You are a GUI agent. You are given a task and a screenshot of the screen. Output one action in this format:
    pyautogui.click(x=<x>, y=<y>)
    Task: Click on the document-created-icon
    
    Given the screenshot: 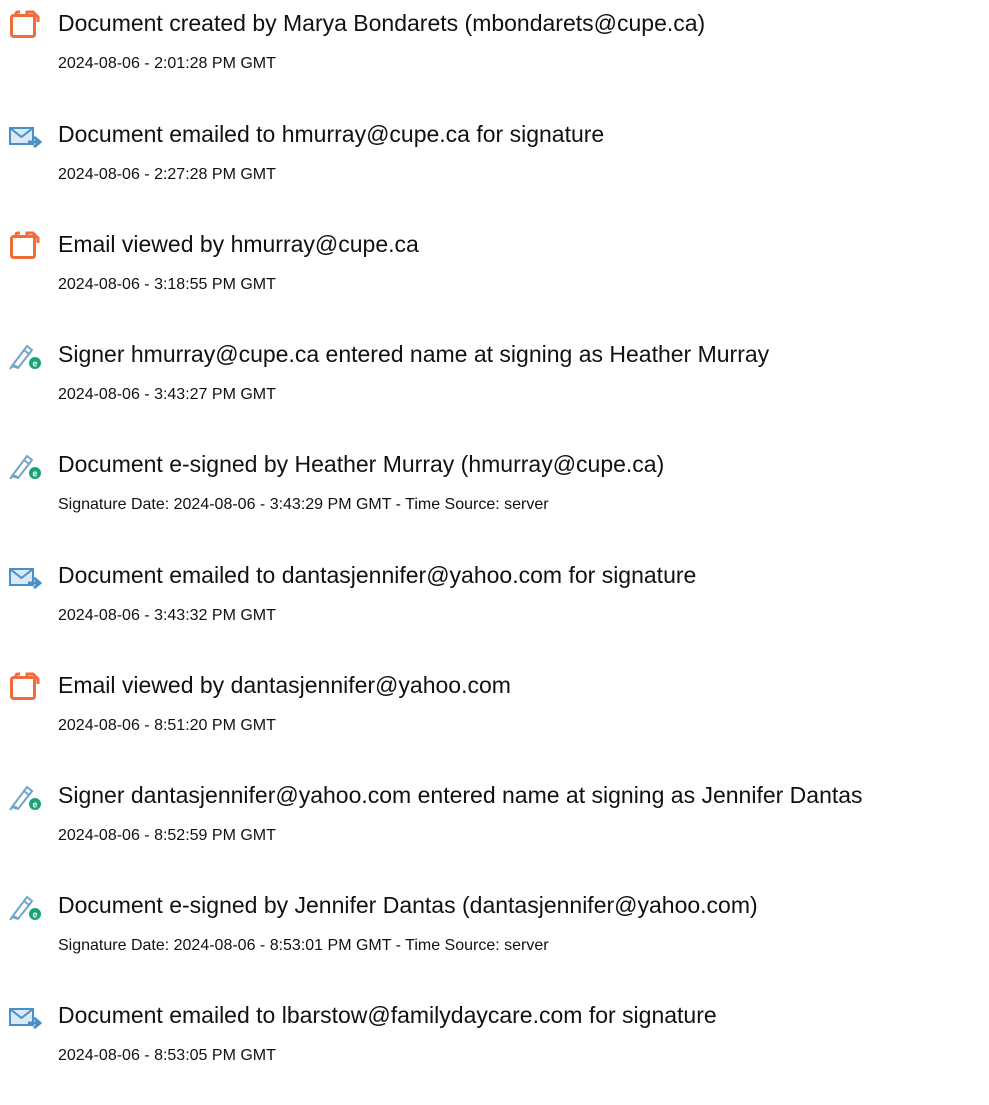 What is the action you would take?
    pyautogui.click(x=25, y=25)
    